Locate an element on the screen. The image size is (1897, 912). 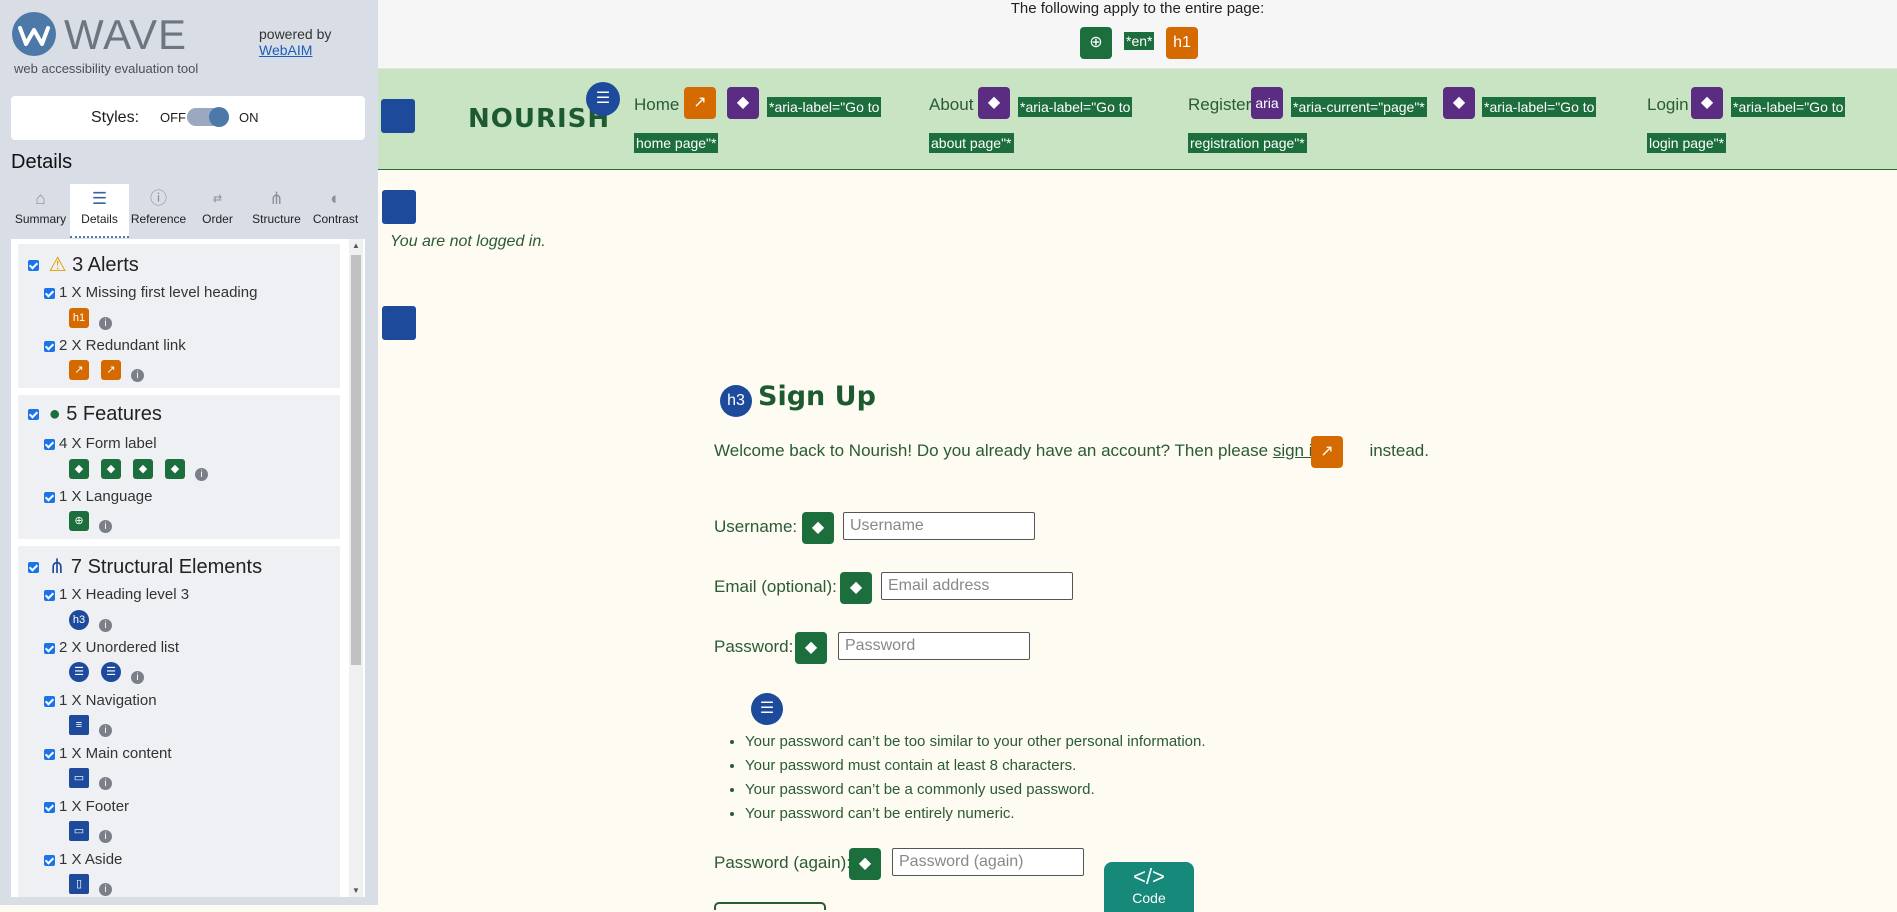
aria-icon: aria is located at coordinates (1267, 103).